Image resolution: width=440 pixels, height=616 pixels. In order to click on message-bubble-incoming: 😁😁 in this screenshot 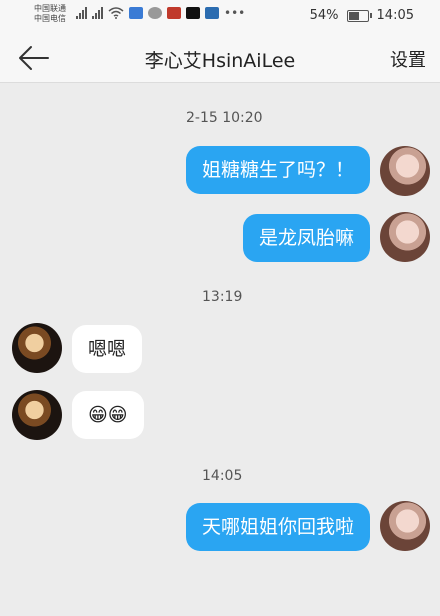, I will do `click(108, 415)`.